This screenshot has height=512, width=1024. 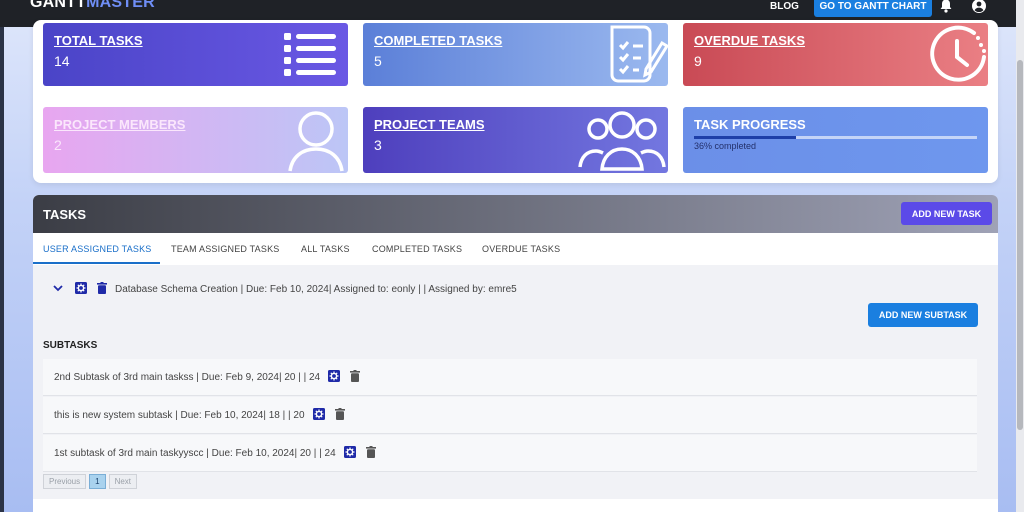 What do you see at coordinates (515, 54) in the screenshot?
I see `completed-tasks-card: COMPLETED TASKS 5` at bounding box center [515, 54].